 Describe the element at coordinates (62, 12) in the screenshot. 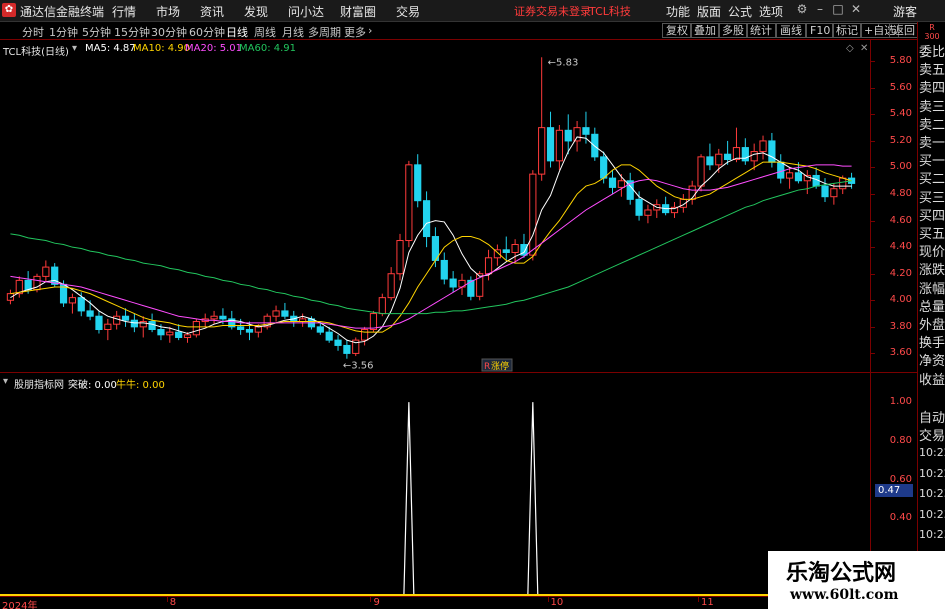

I see `app-title: 通达信金融终端` at that location.